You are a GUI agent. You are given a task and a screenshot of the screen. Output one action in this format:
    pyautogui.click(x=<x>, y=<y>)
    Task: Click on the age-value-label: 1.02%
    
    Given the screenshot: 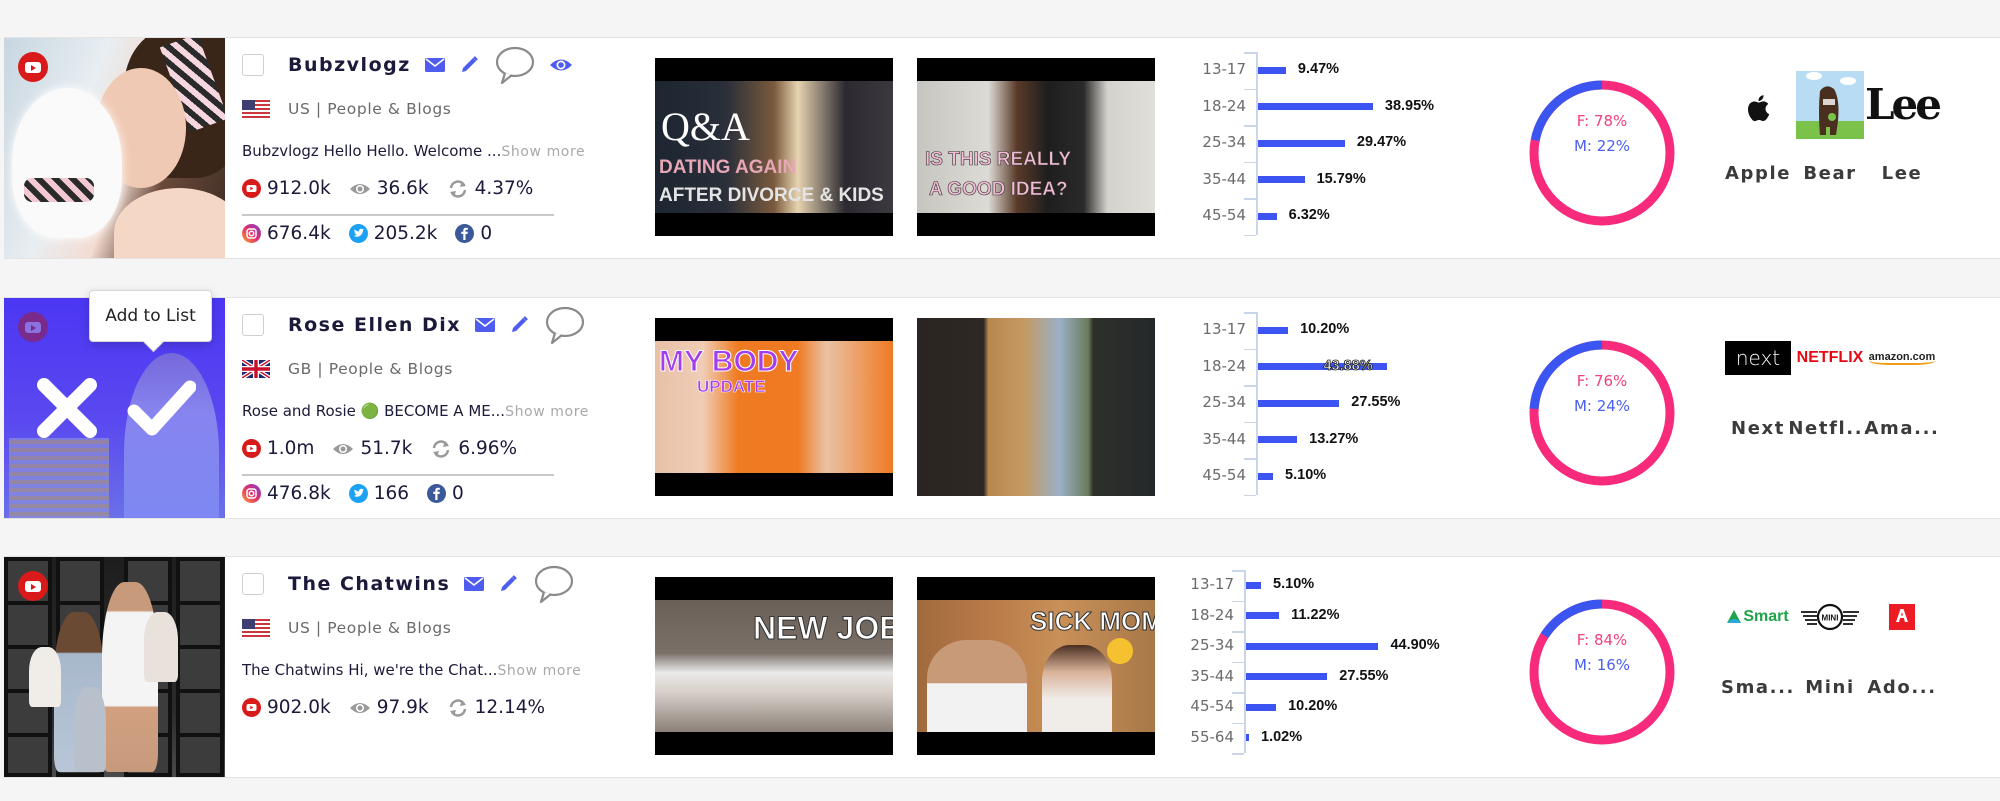 What is the action you would take?
    pyautogui.click(x=1282, y=736)
    